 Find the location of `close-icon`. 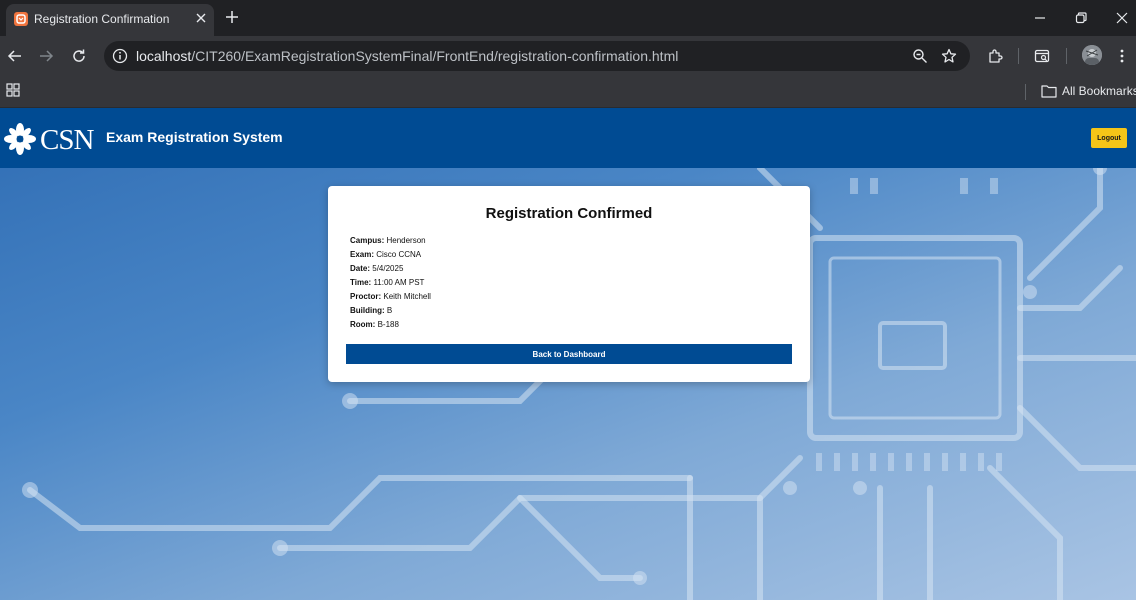

close-icon is located at coordinates (201, 18).